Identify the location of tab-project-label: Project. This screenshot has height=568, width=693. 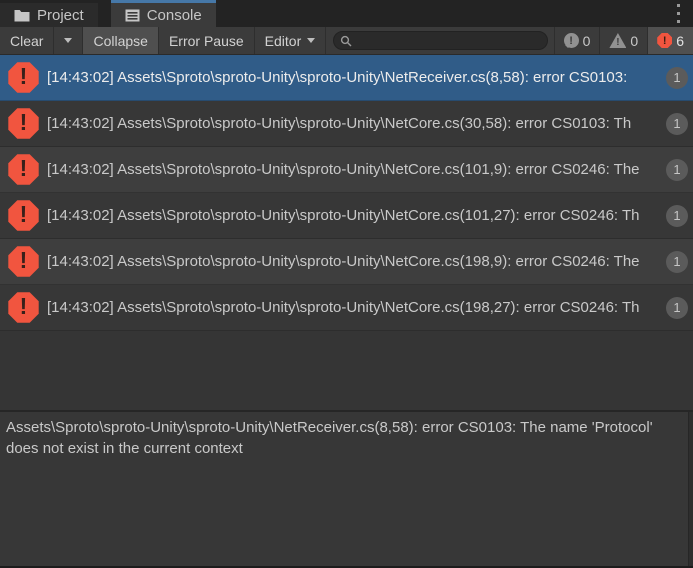
(60, 15).